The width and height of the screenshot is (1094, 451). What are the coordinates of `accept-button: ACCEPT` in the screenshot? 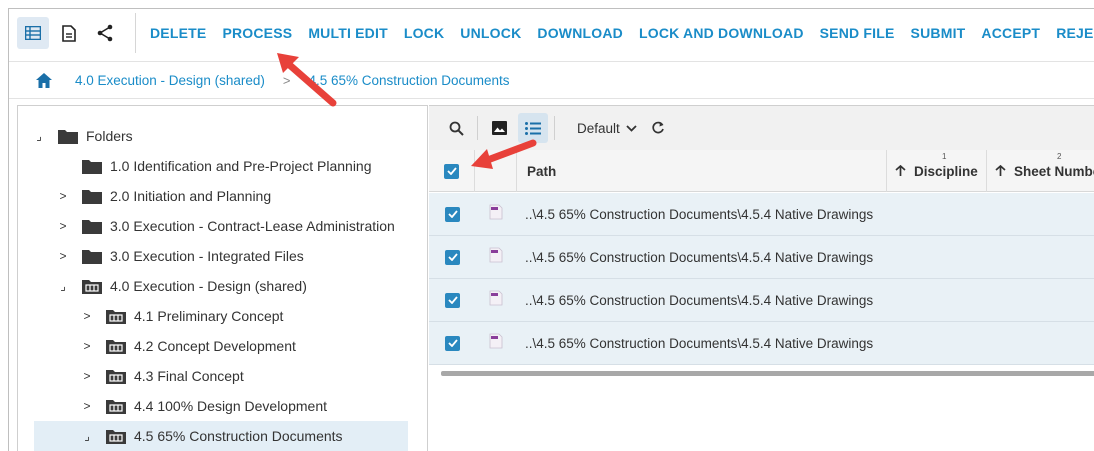 It's located at (1010, 33).